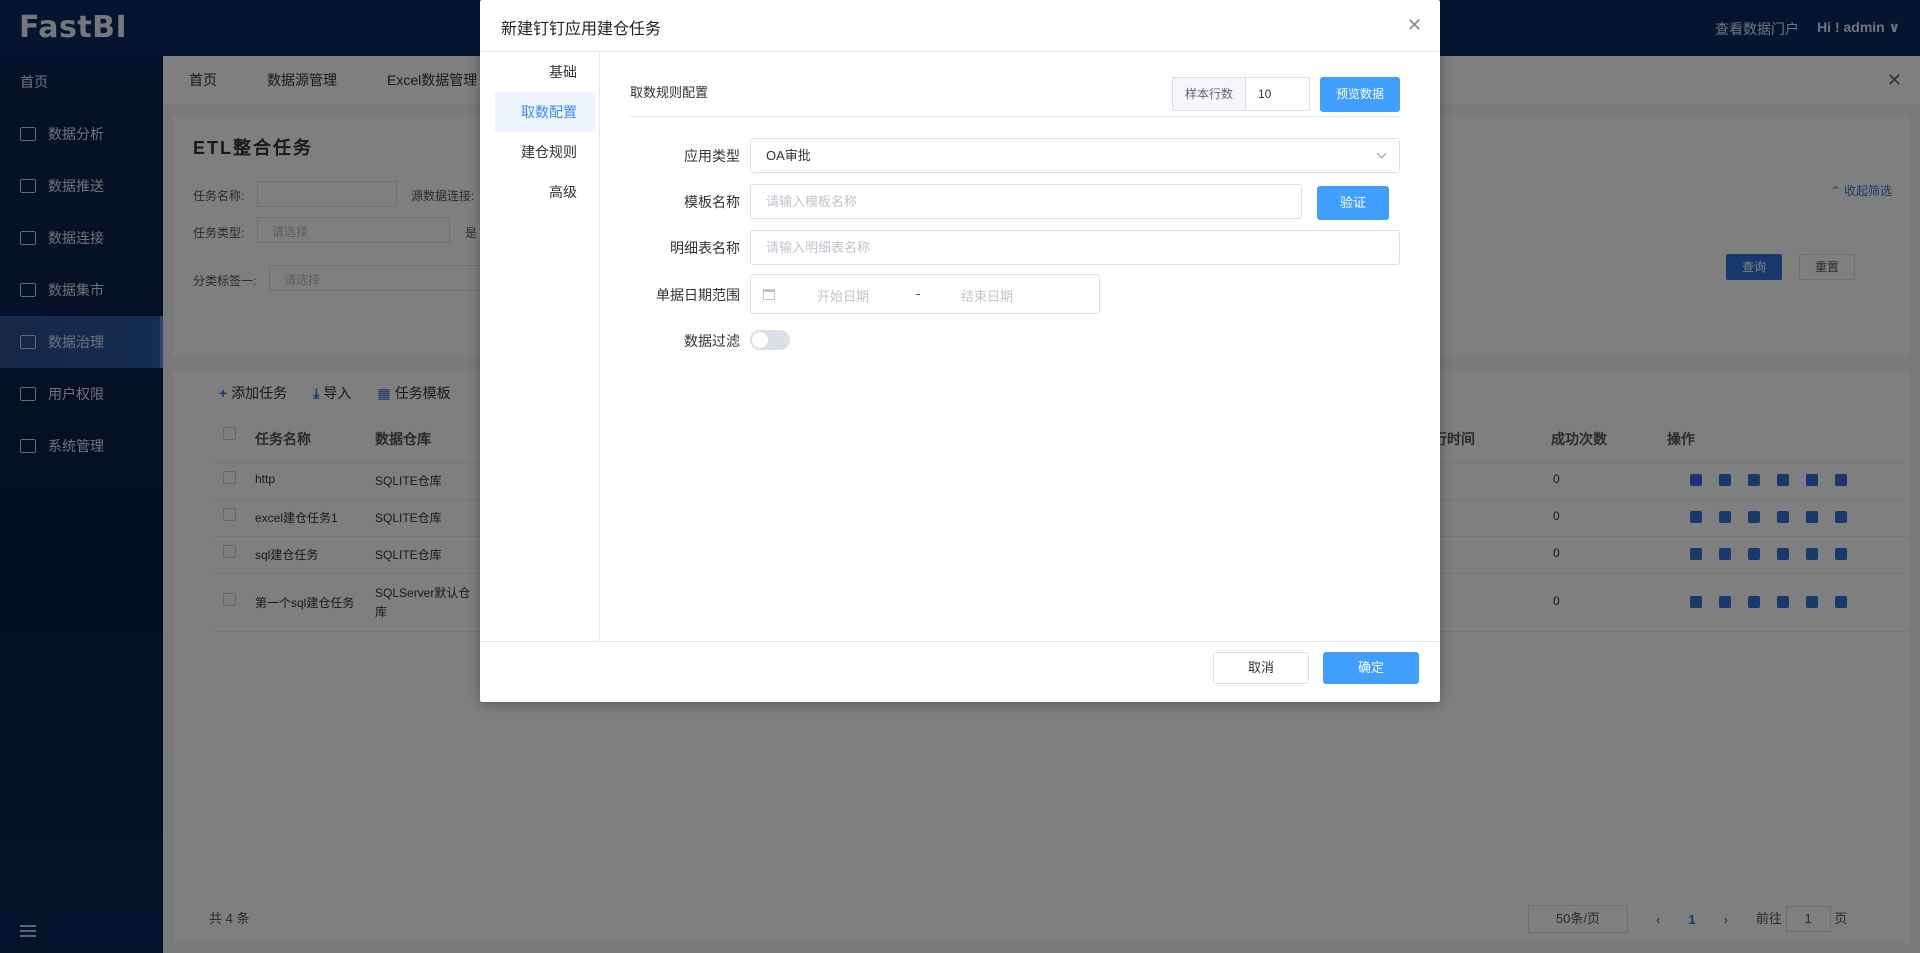 The image size is (1920, 953). What do you see at coordinates (987, 295) in the screenshot?
I see `date-end: 结束日期` at bounding box center [987, 295].